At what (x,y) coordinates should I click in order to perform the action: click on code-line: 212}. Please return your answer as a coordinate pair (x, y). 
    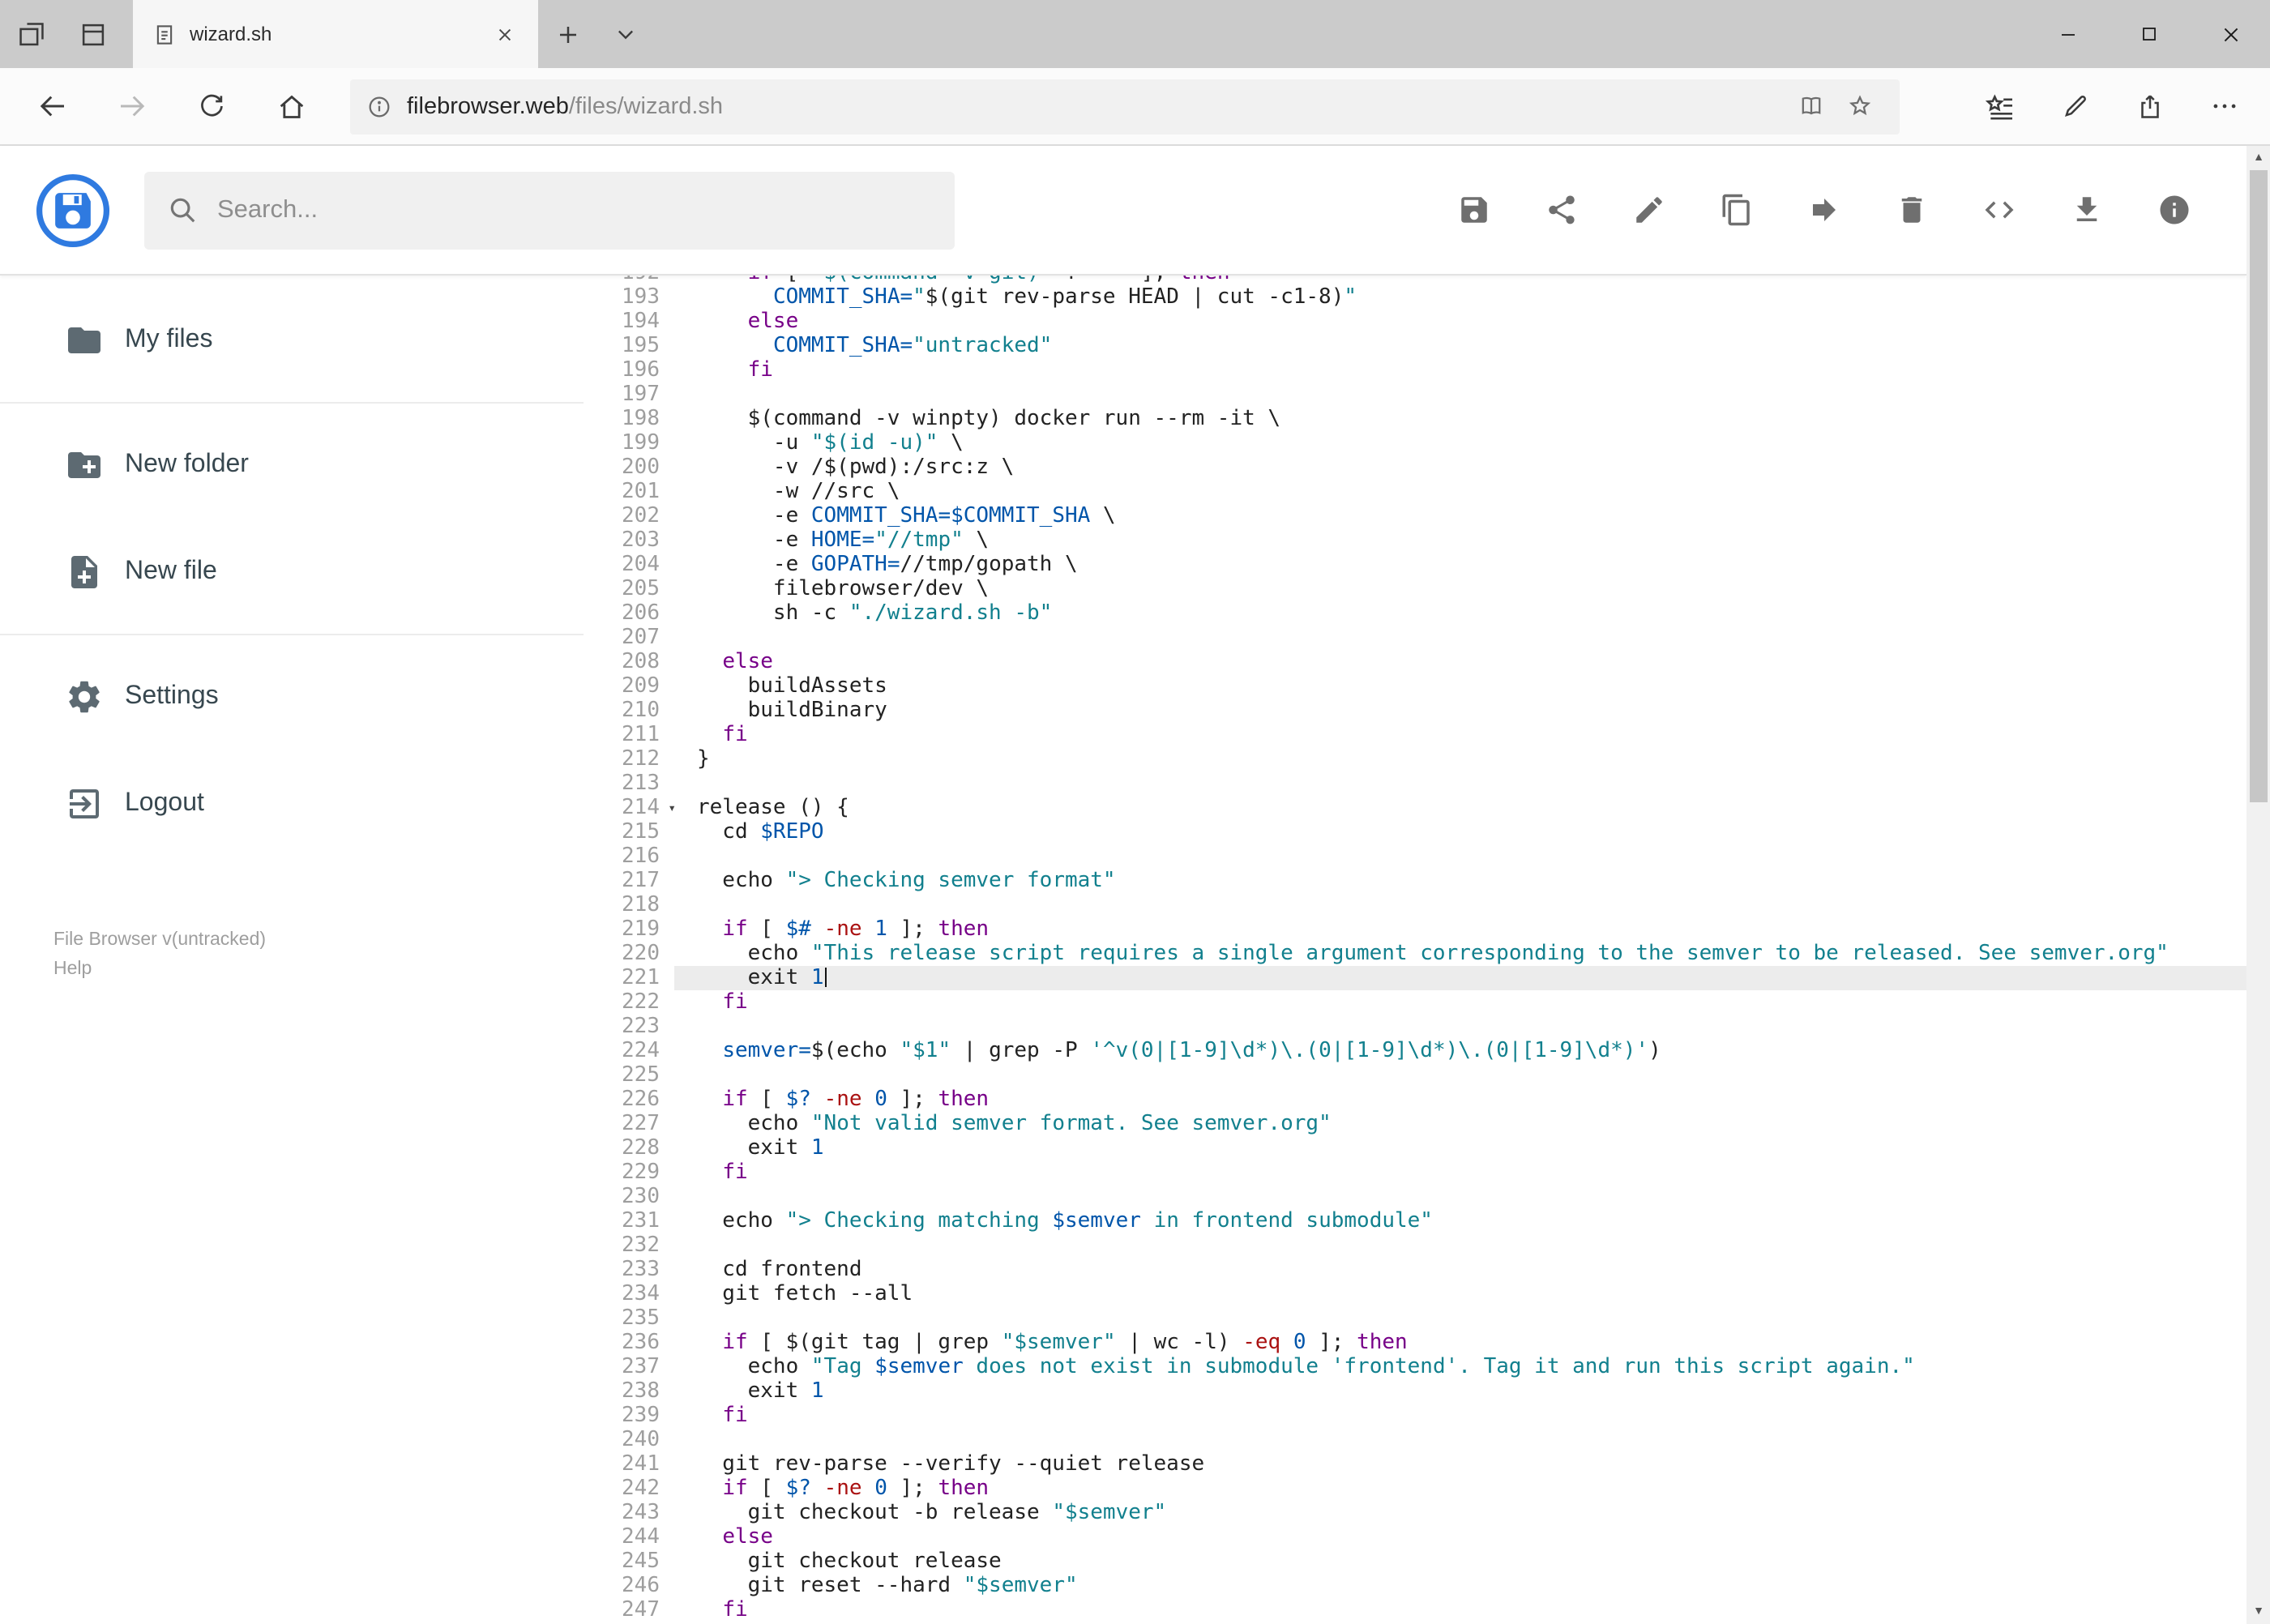
    Looking at the image, I should click on (1415, 759).